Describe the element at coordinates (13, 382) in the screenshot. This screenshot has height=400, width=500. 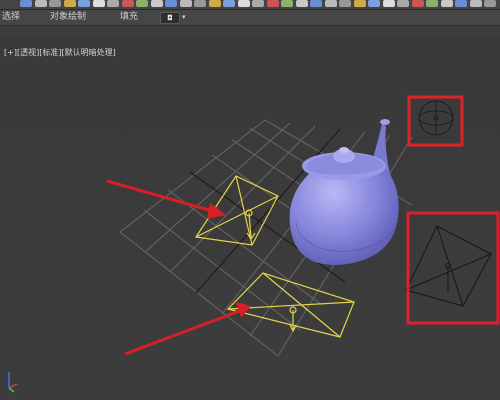
I see `axis-tripod-icon` at that location.